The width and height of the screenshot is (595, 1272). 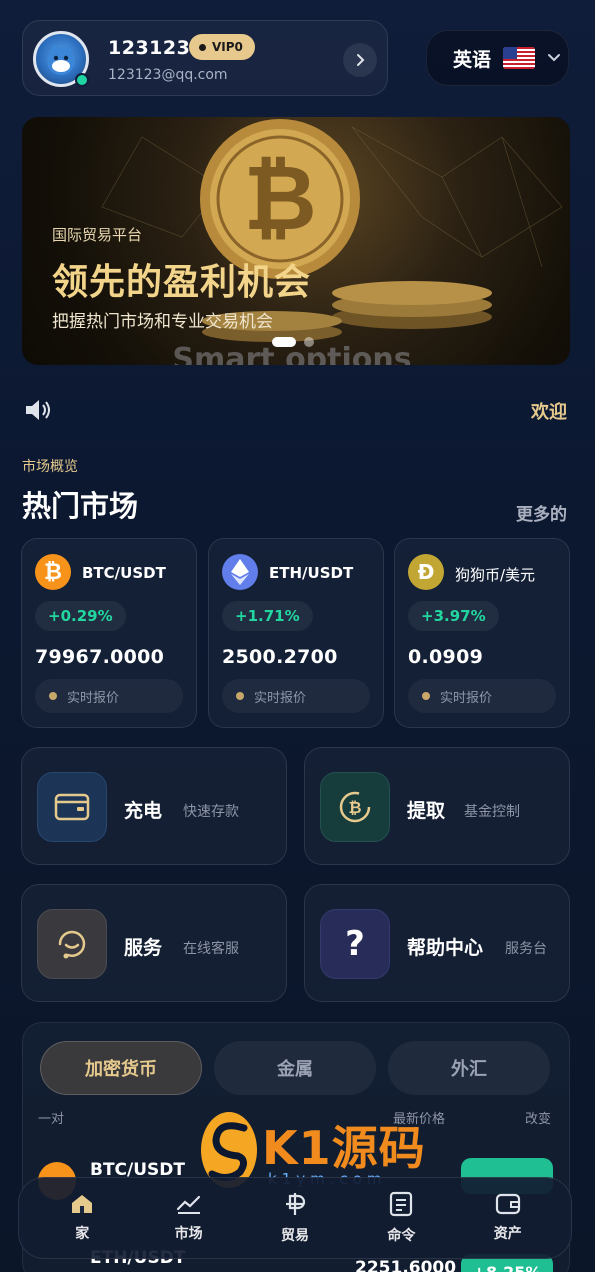 What do you see at coordinates (311, 573) in the screenshot?
I see `market-pair: ETH/USDT` at bounding box center [311, 573].